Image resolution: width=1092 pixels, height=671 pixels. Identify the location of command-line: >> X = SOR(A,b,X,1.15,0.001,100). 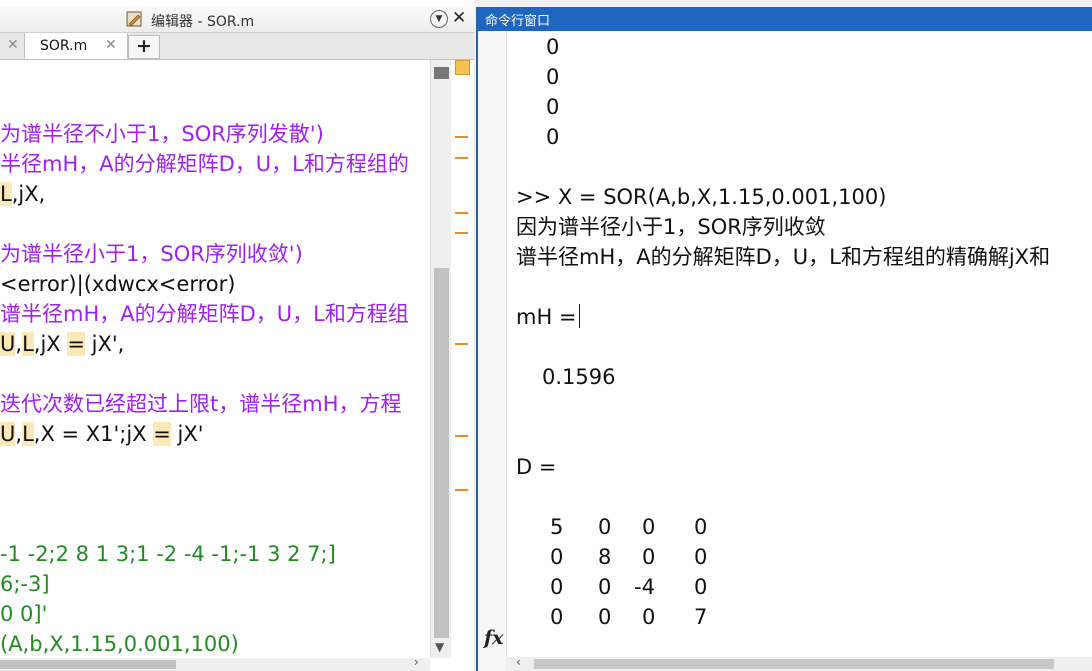
(701, 197).